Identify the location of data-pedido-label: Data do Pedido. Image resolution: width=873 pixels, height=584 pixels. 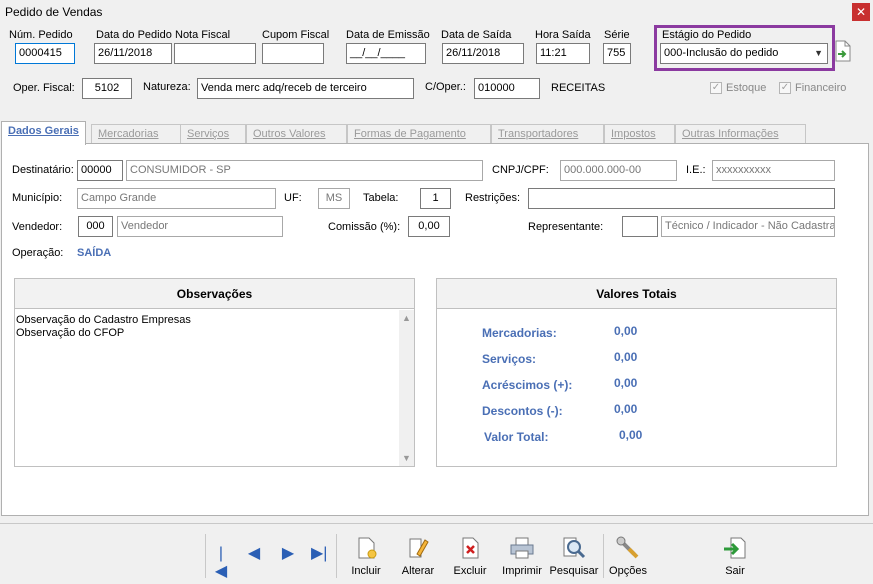
(134, 35).